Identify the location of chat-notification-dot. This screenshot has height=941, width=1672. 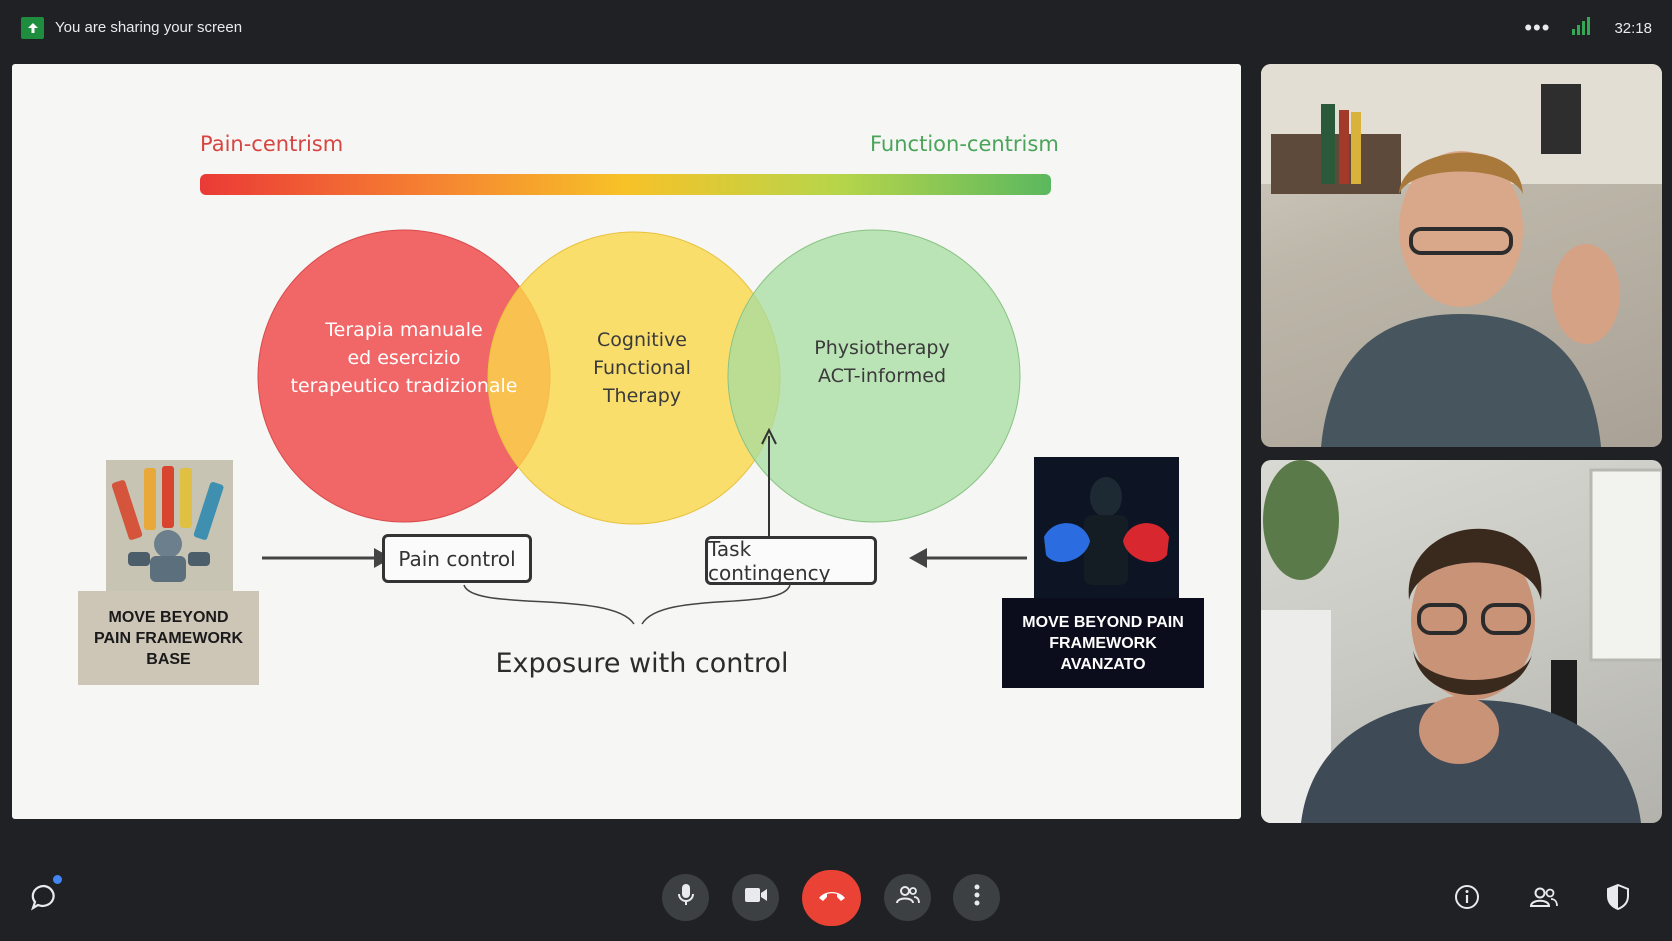
(57, 879).